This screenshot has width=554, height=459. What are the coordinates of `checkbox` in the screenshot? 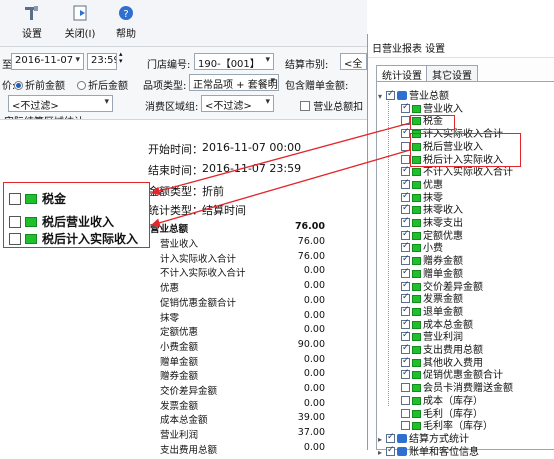 It's located at (15, 222).